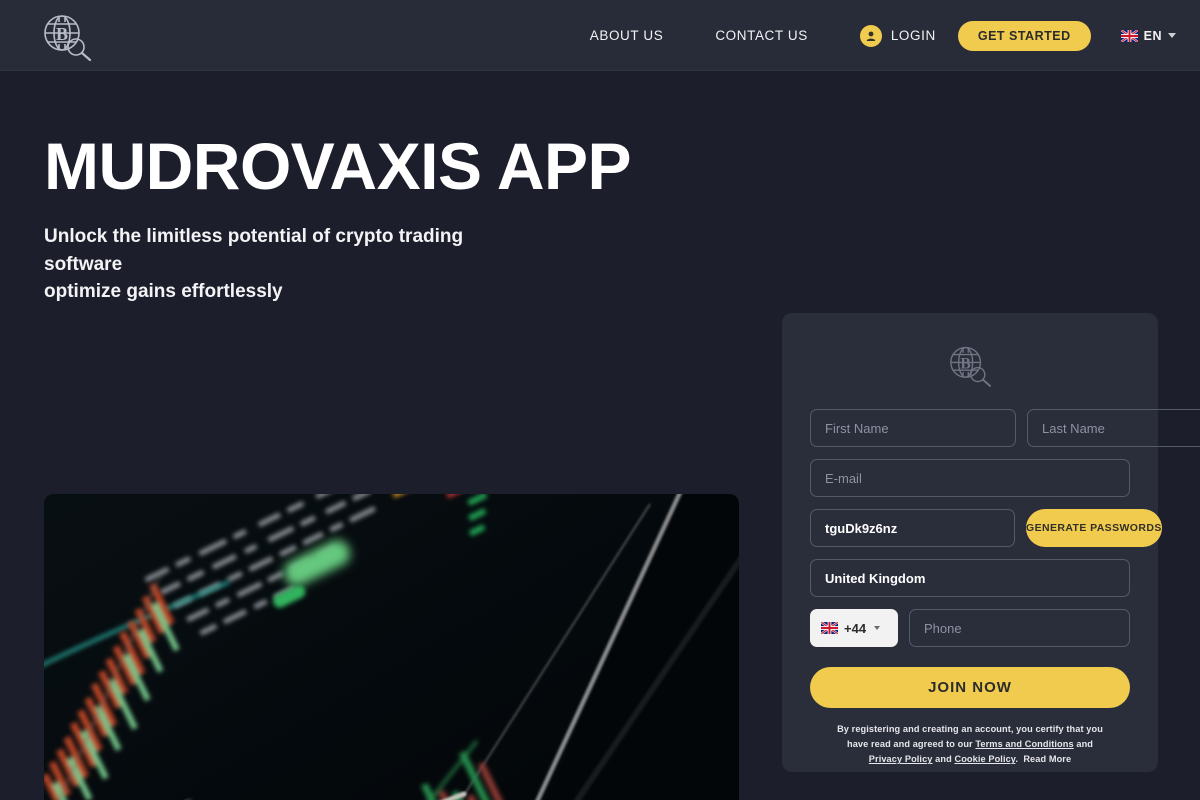 The height and width of the screenshot is (800, 1200). I want to click on privacy-policy-link: Privacy Policy, so click(901, 759).